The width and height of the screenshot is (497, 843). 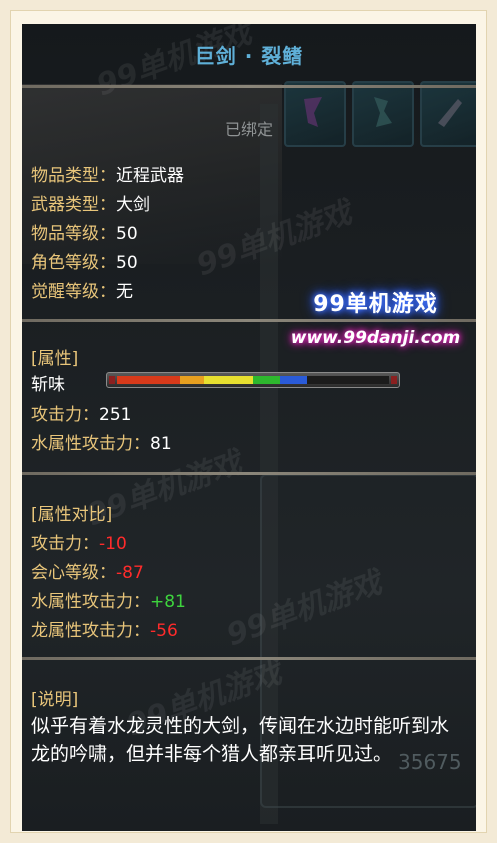 What do you see at coordinates (87, 573) in the screenshot?
I see `compare-crit-row: 会心等级：-87` at bounding box center [87, 573].